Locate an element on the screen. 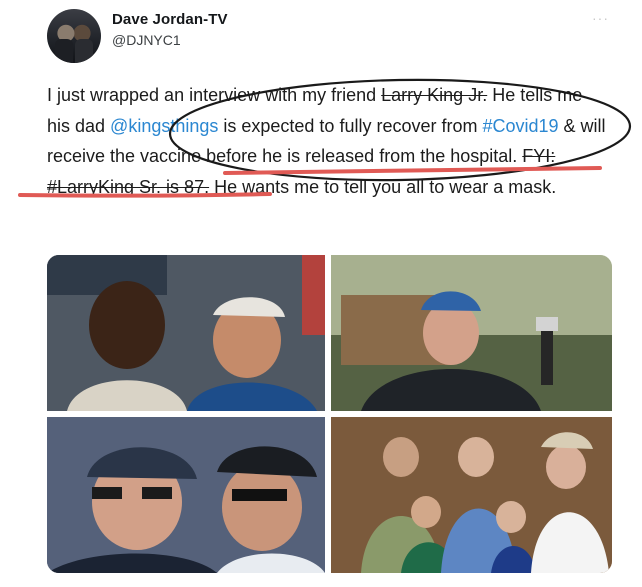  profile-avatar is located at coordinates (74, 36).